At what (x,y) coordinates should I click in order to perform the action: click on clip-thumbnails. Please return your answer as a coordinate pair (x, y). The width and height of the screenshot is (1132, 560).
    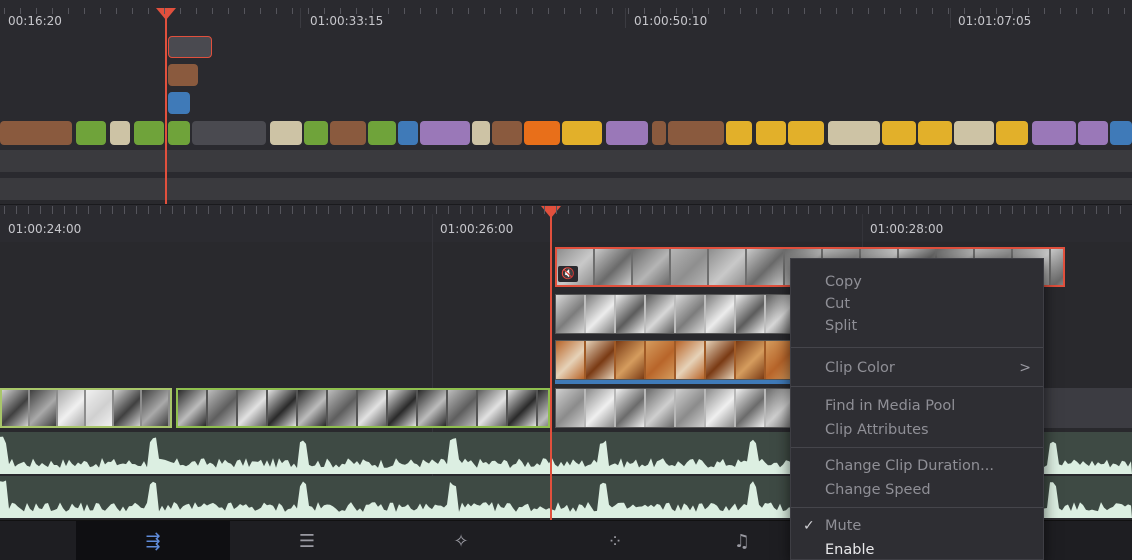
    Looking at the image, I should click on (363, 408).